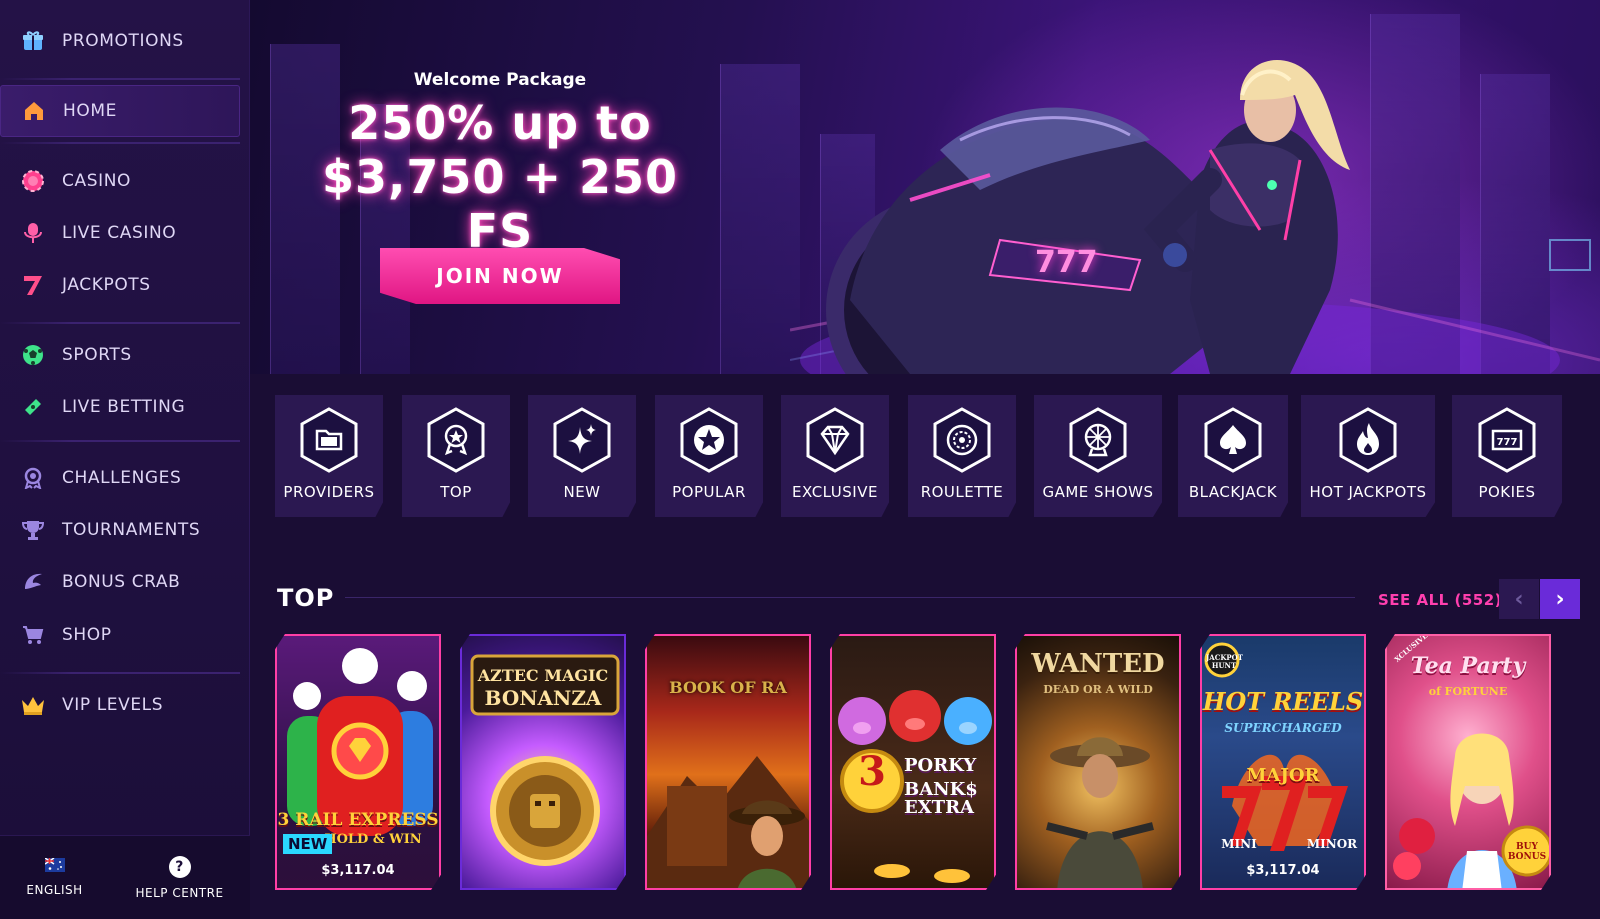  I want to click on help-centre-button: ? HELP CENTRE, so click(180, 877).